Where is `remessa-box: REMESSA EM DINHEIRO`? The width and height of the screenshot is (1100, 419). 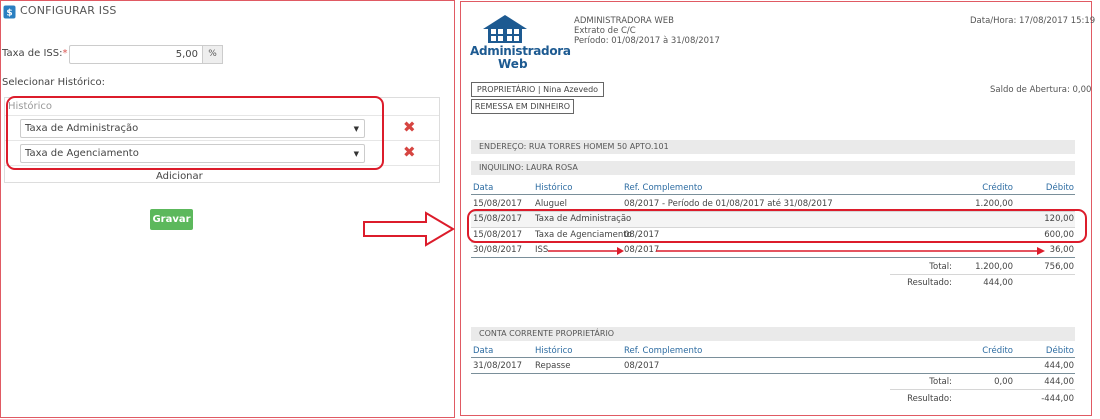
remessa-box: REMESSA EM DINHEIRO is located at coordinates (522, 106).